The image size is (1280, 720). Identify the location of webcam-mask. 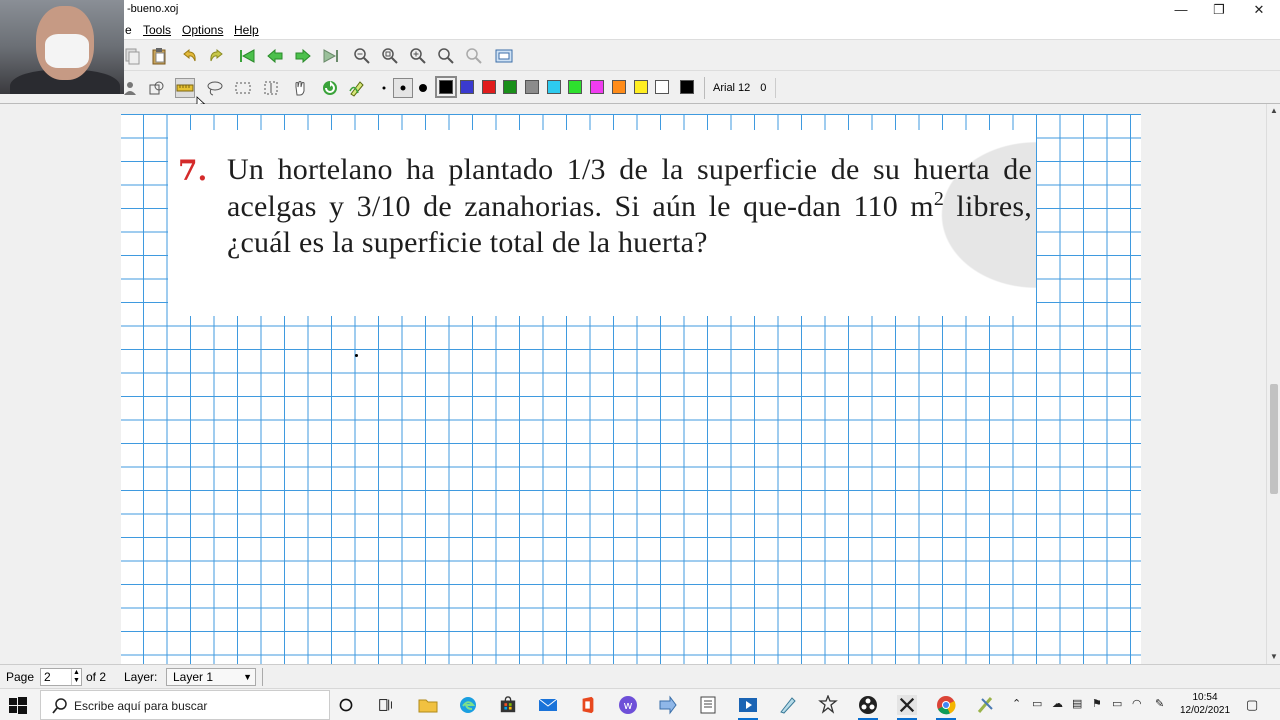
(67, 51).